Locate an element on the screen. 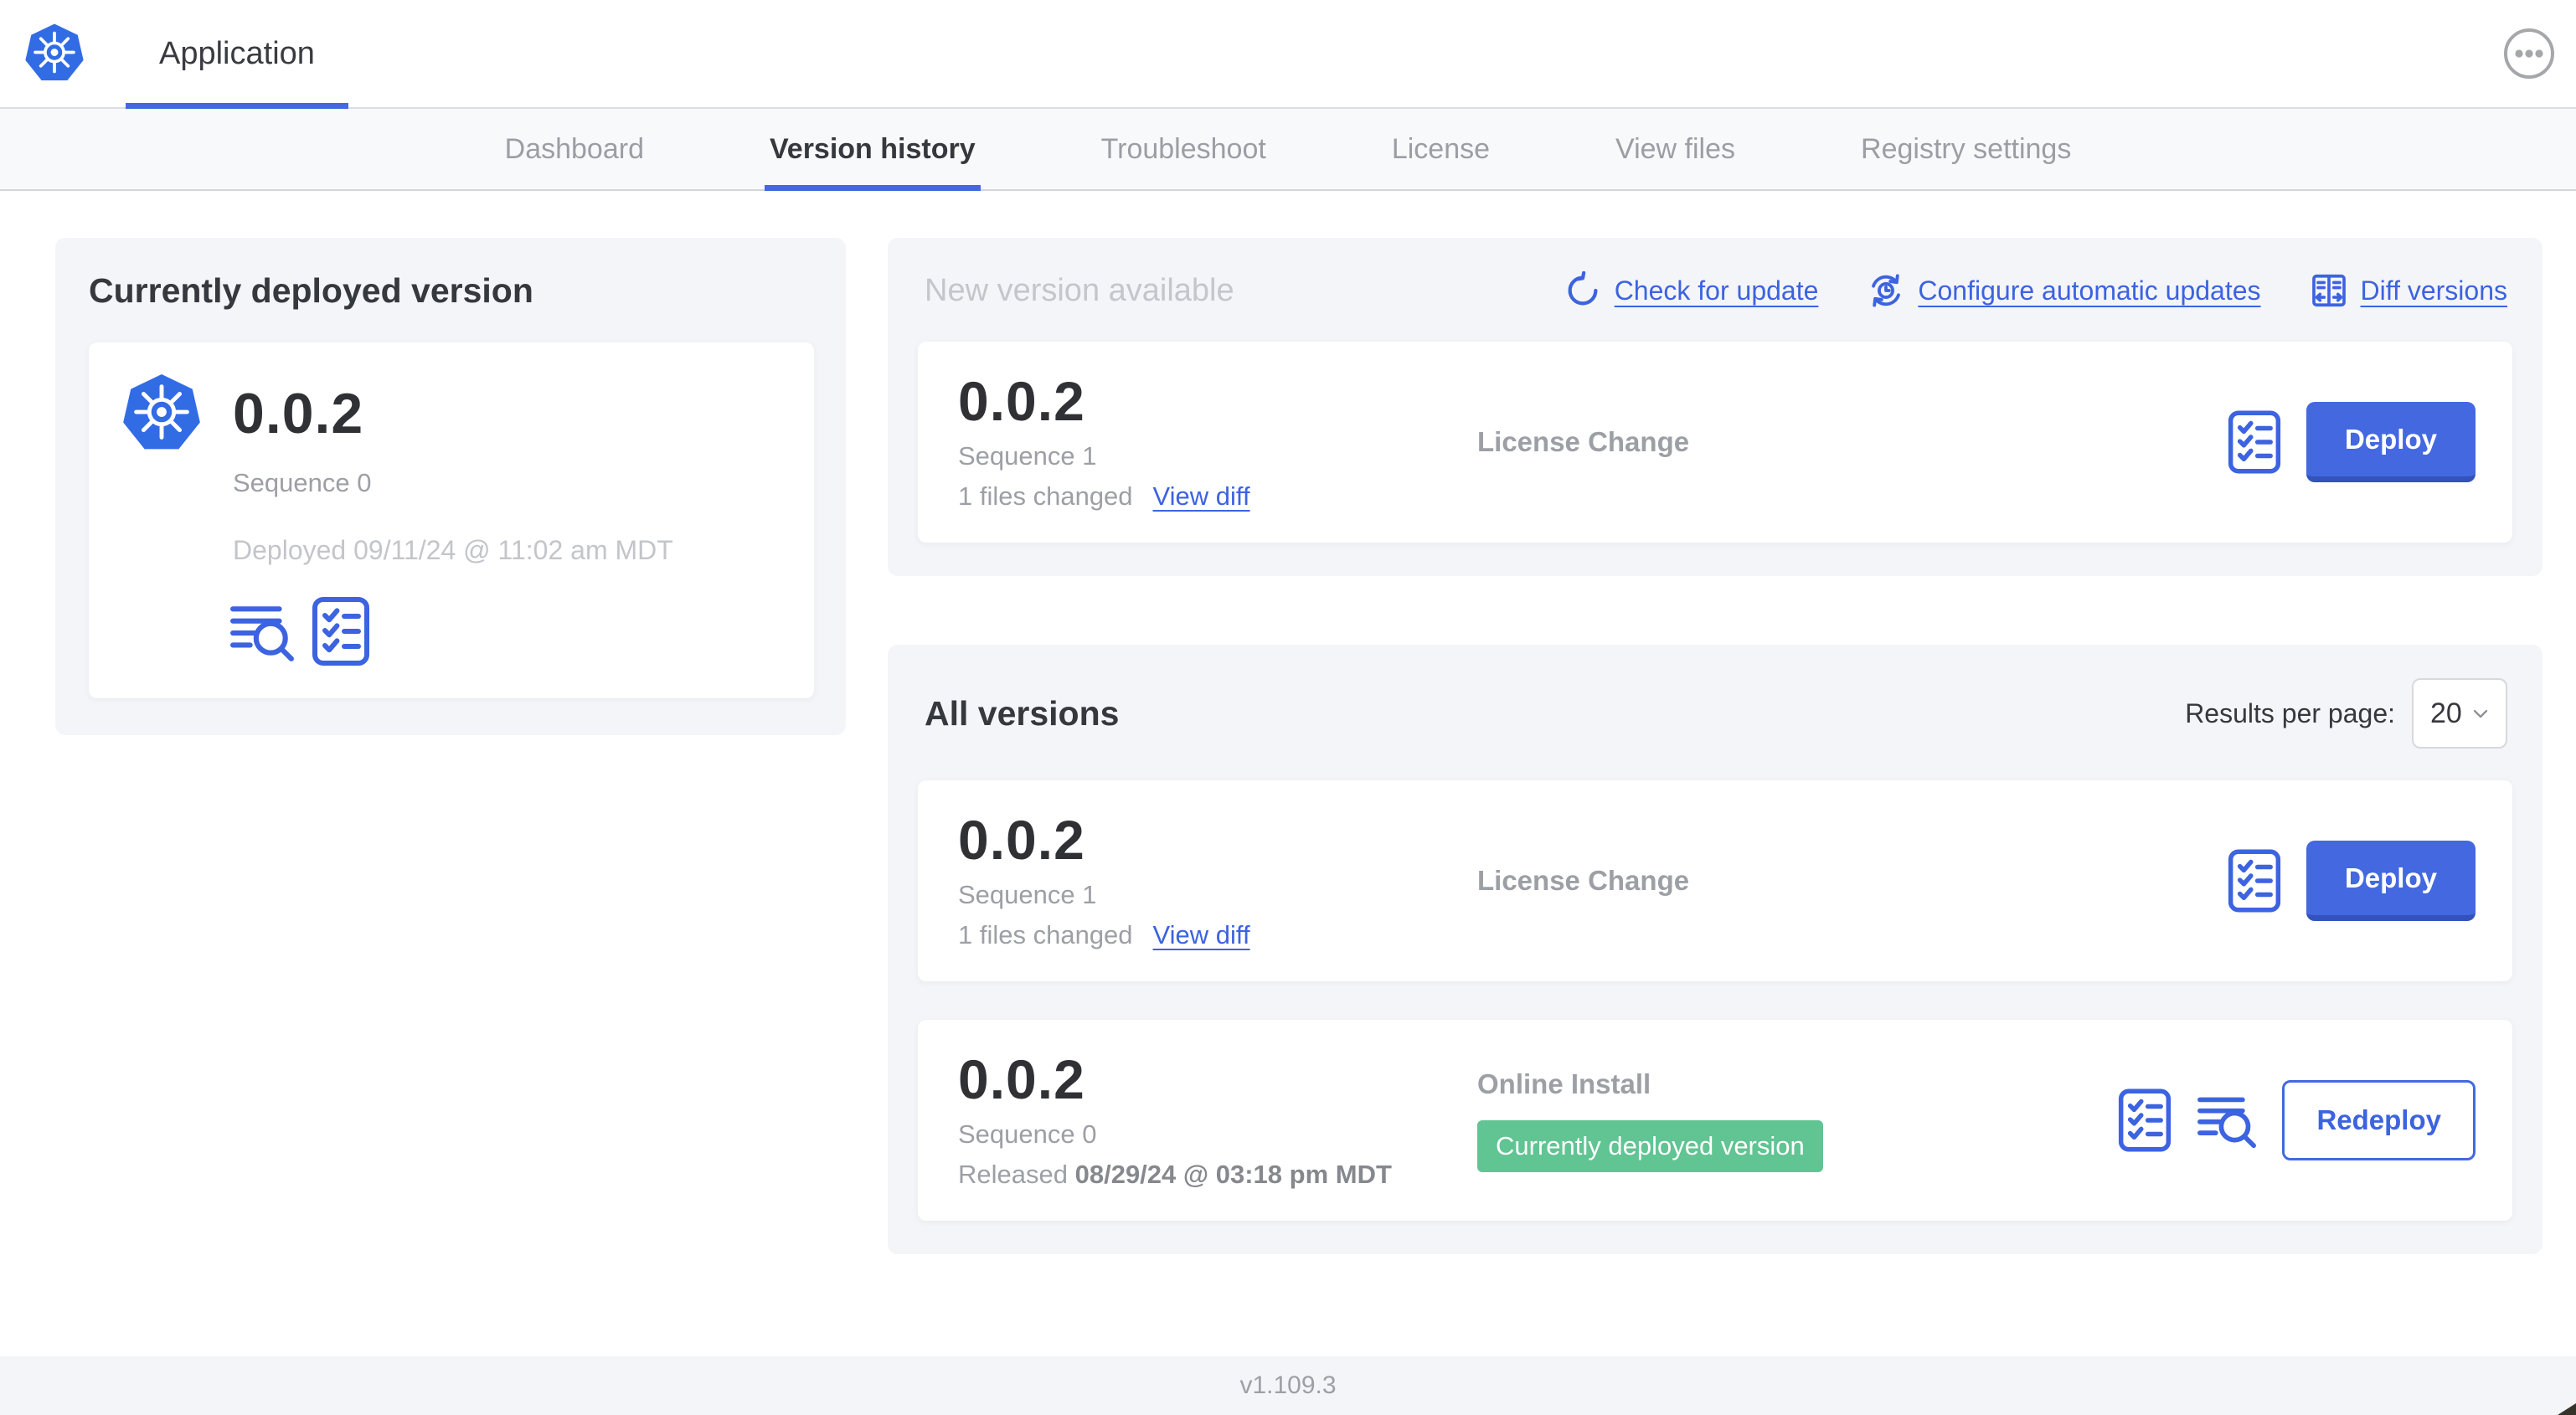 The width and height of the screenshot is (2576, 1415). chevron-down-icon is located at coordinates (2480, 713).